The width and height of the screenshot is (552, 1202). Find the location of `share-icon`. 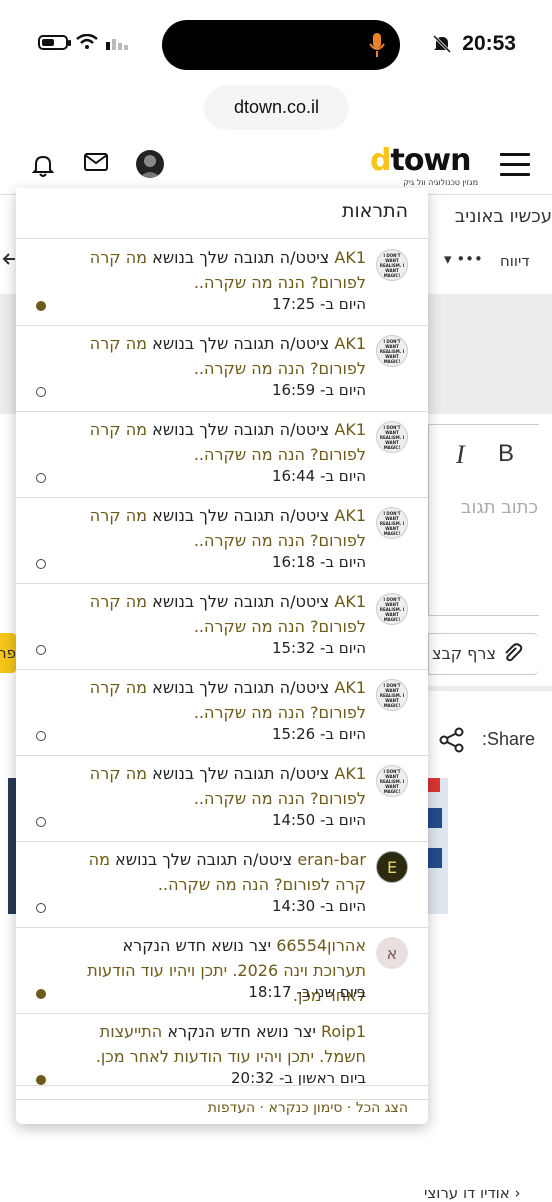

share-icon is located at coordinates (452, 740).